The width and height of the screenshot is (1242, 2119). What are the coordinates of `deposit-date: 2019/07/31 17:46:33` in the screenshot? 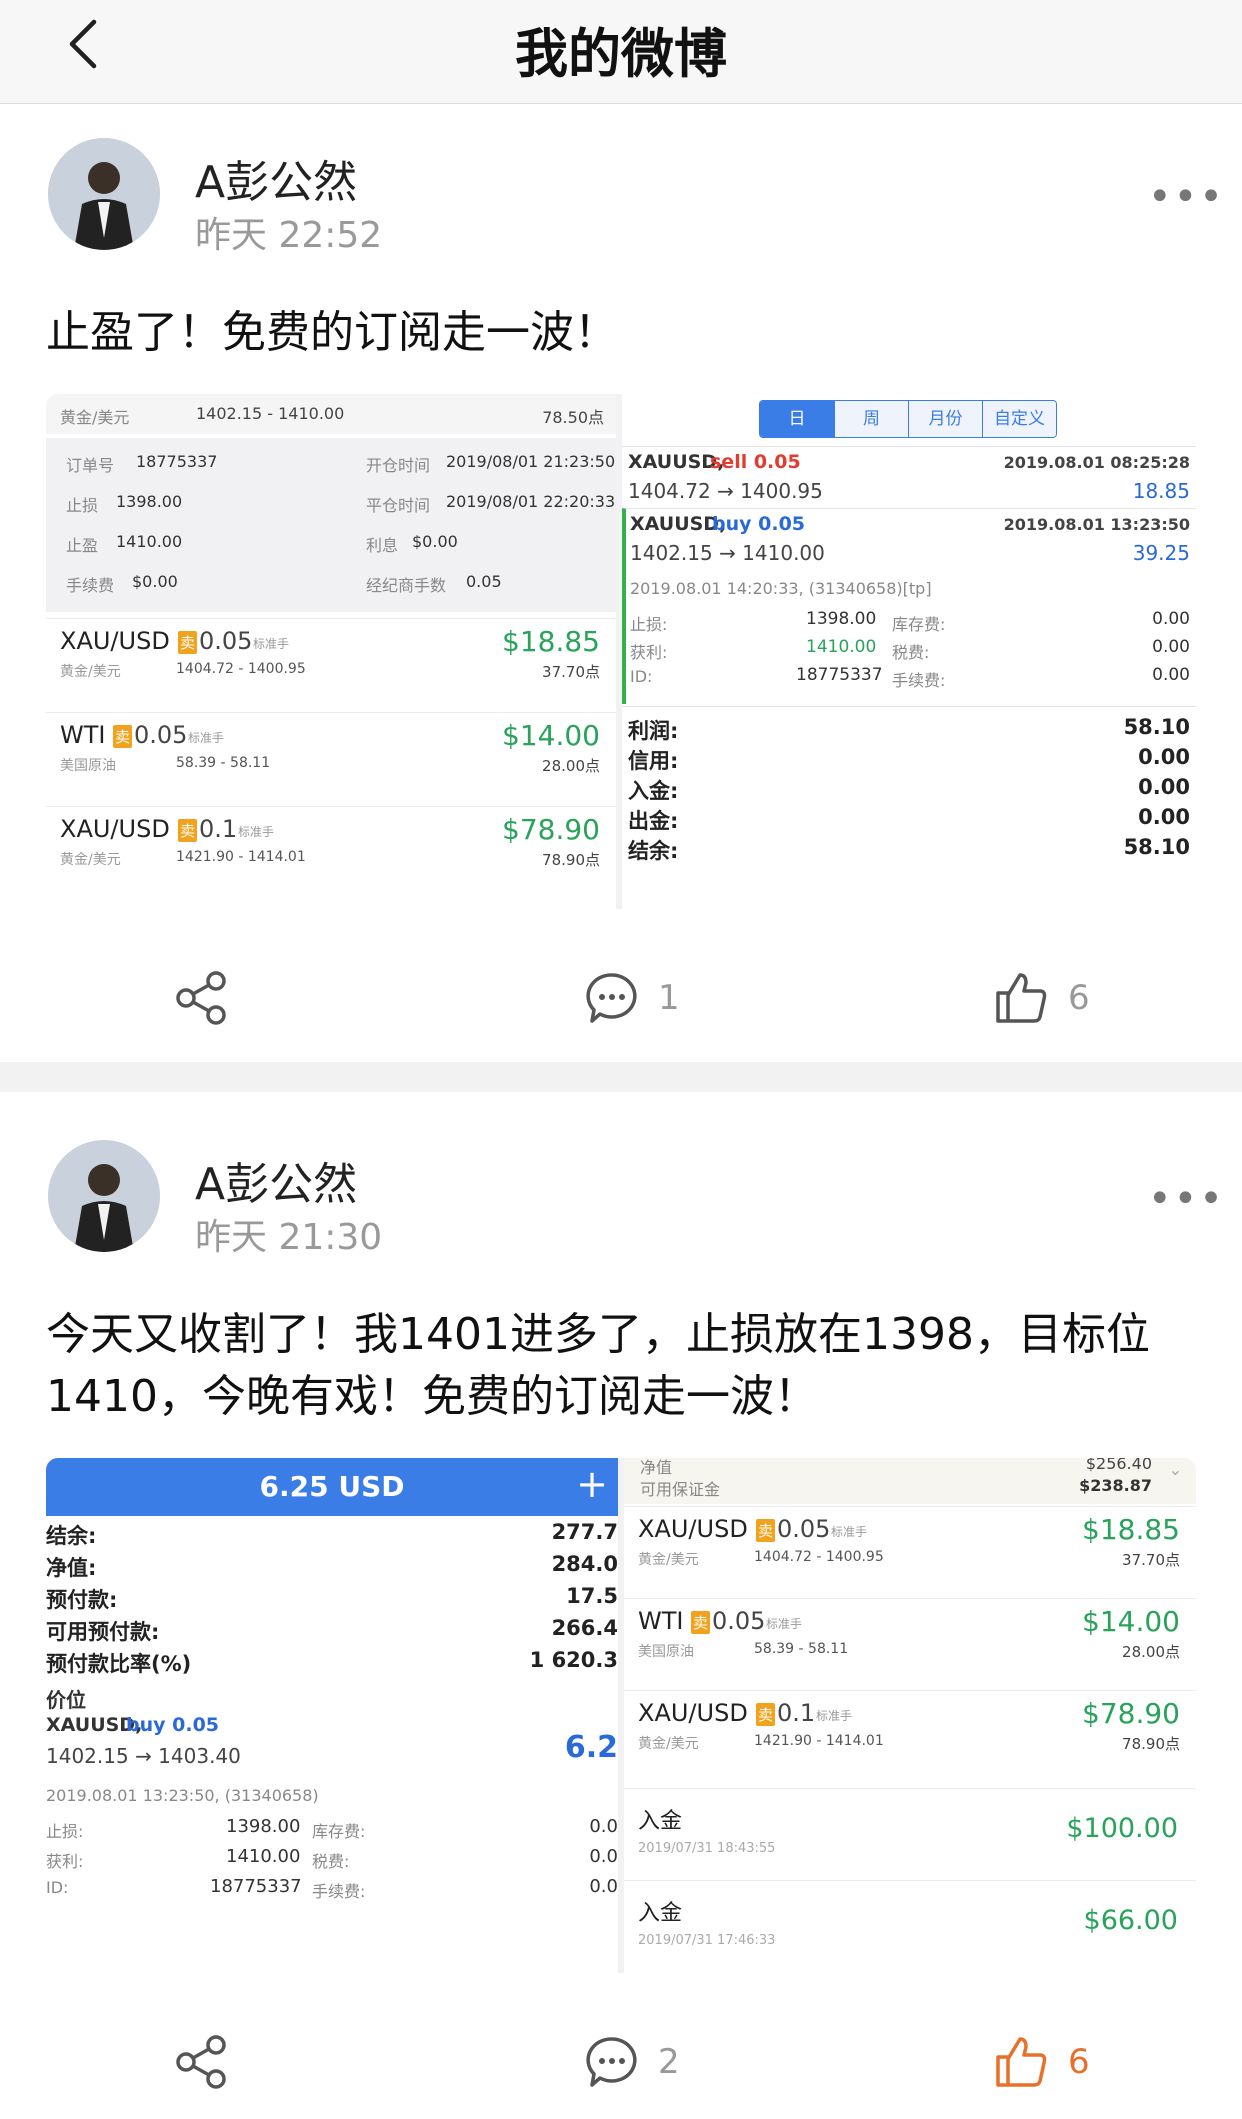 It's located at (707, 1940).